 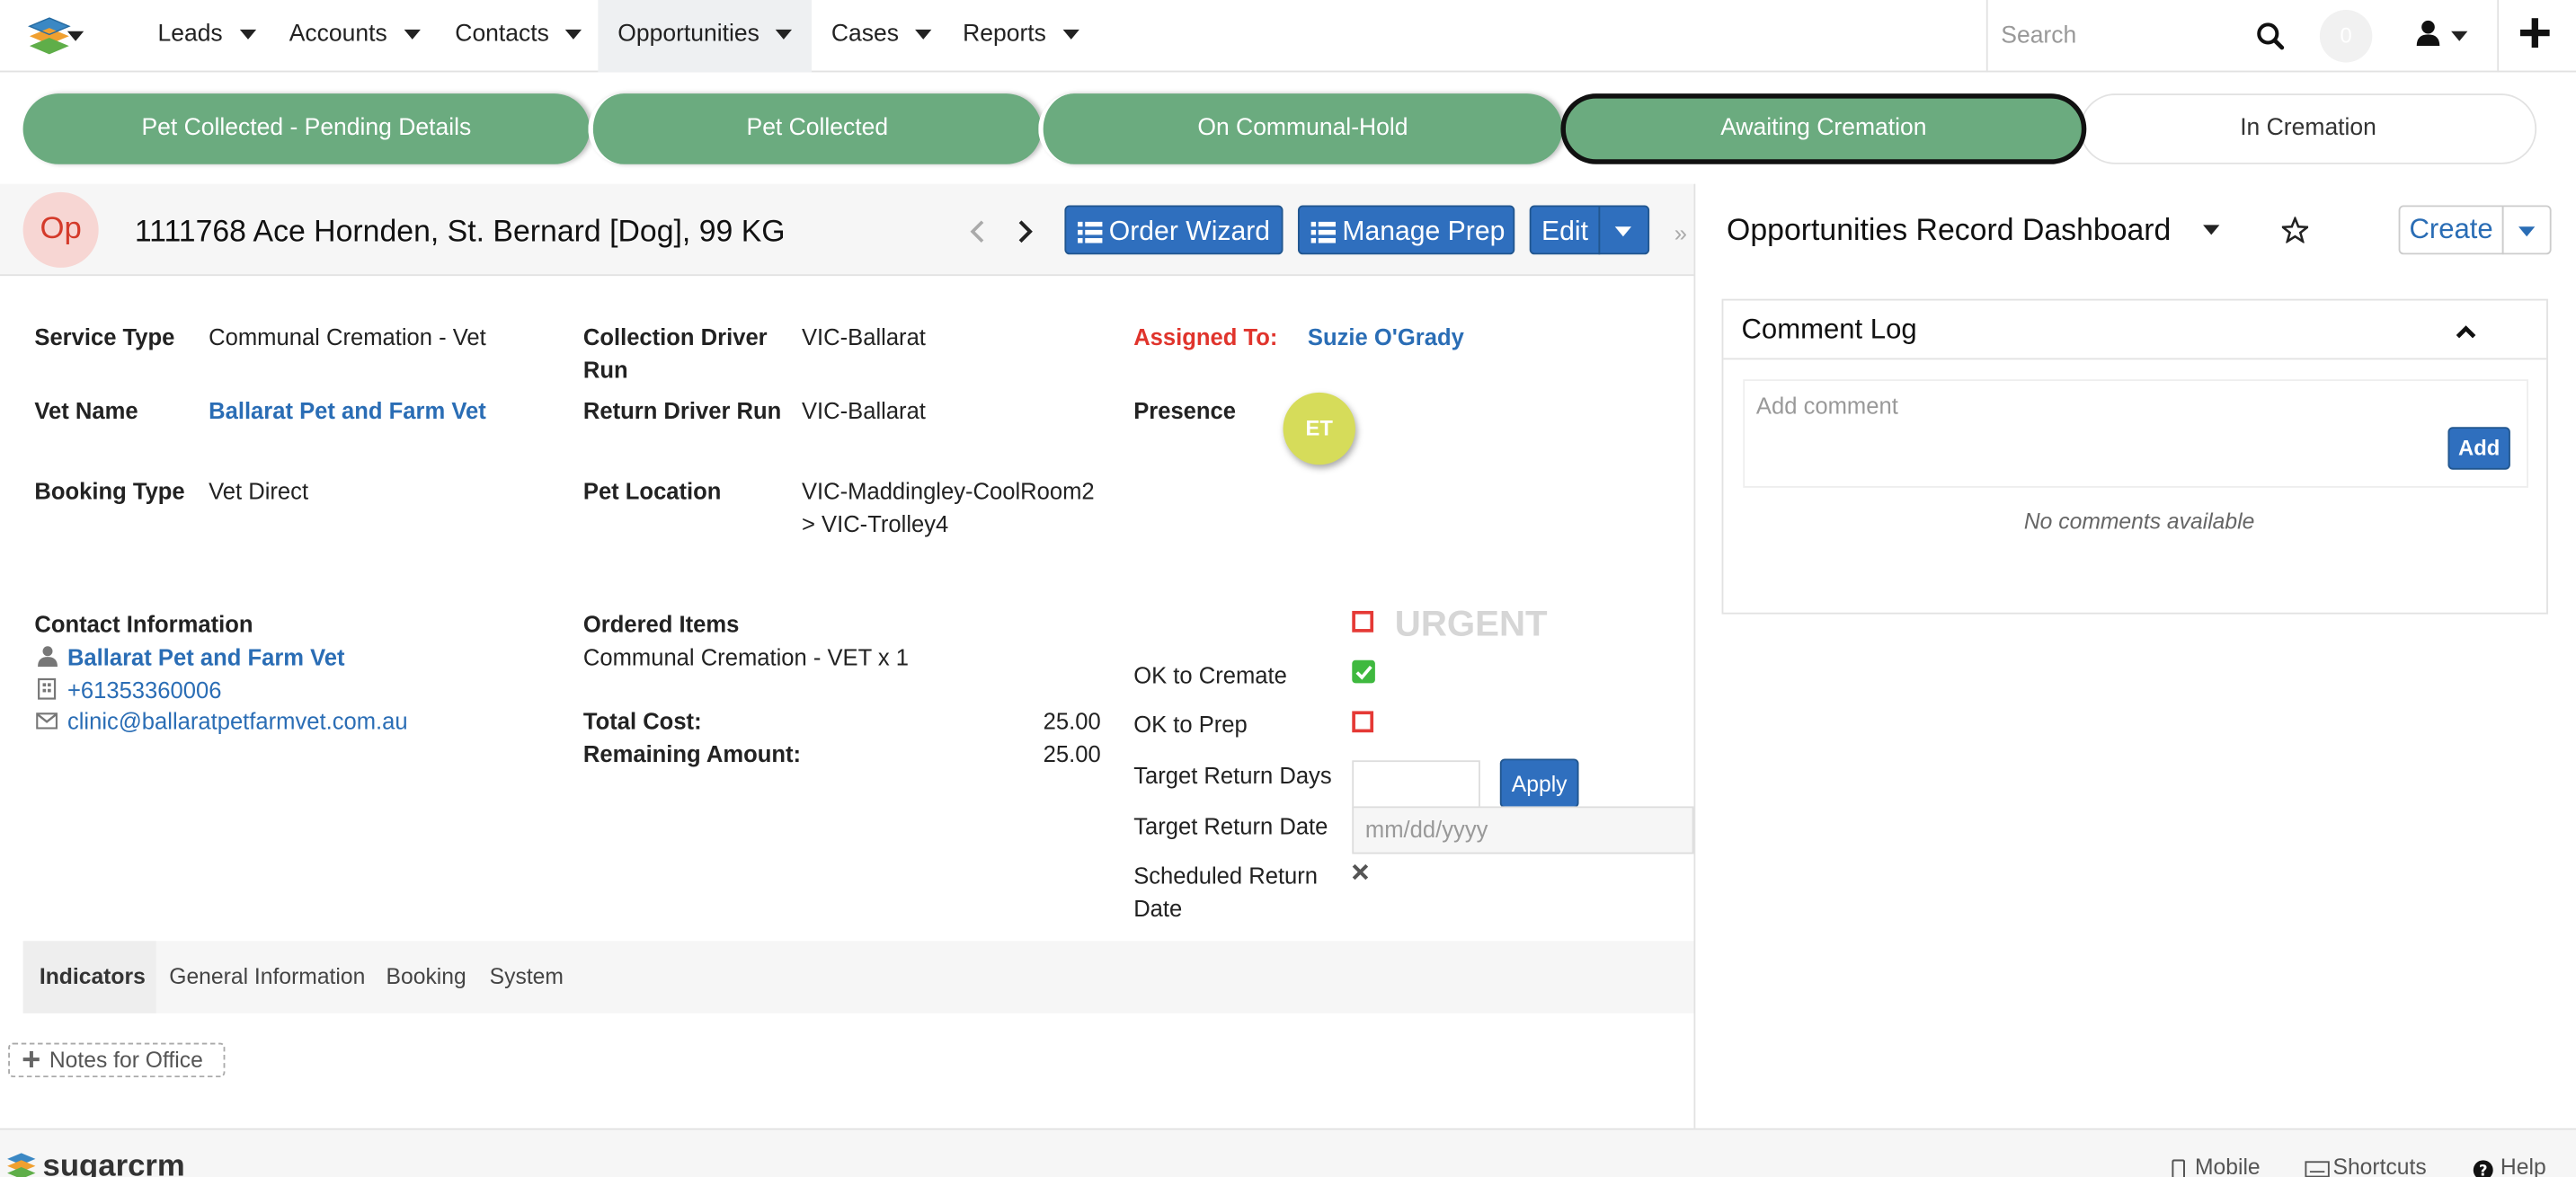 What do you see at coordinates (2139, 522) in the screenshot?
I see `no-comments-message: No comments available` at bounding box center [2139, 522].